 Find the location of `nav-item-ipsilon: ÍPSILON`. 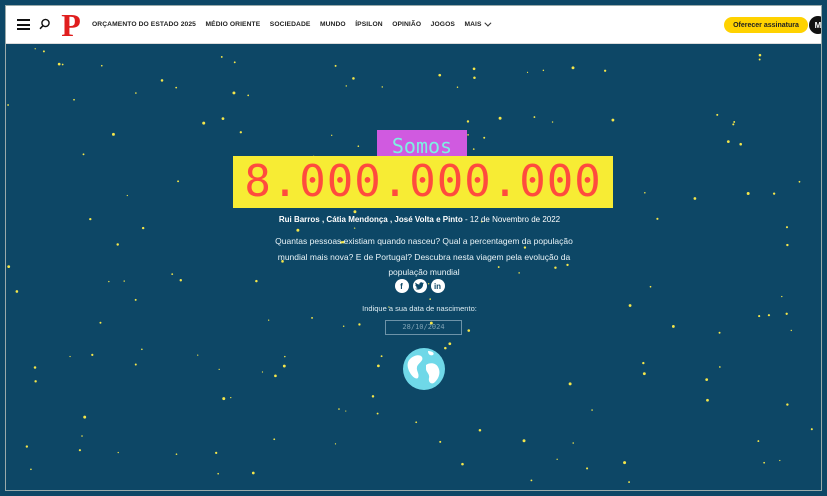

nav-item-ipsilon: ÍPSILON is located at coordinates (368, 24).